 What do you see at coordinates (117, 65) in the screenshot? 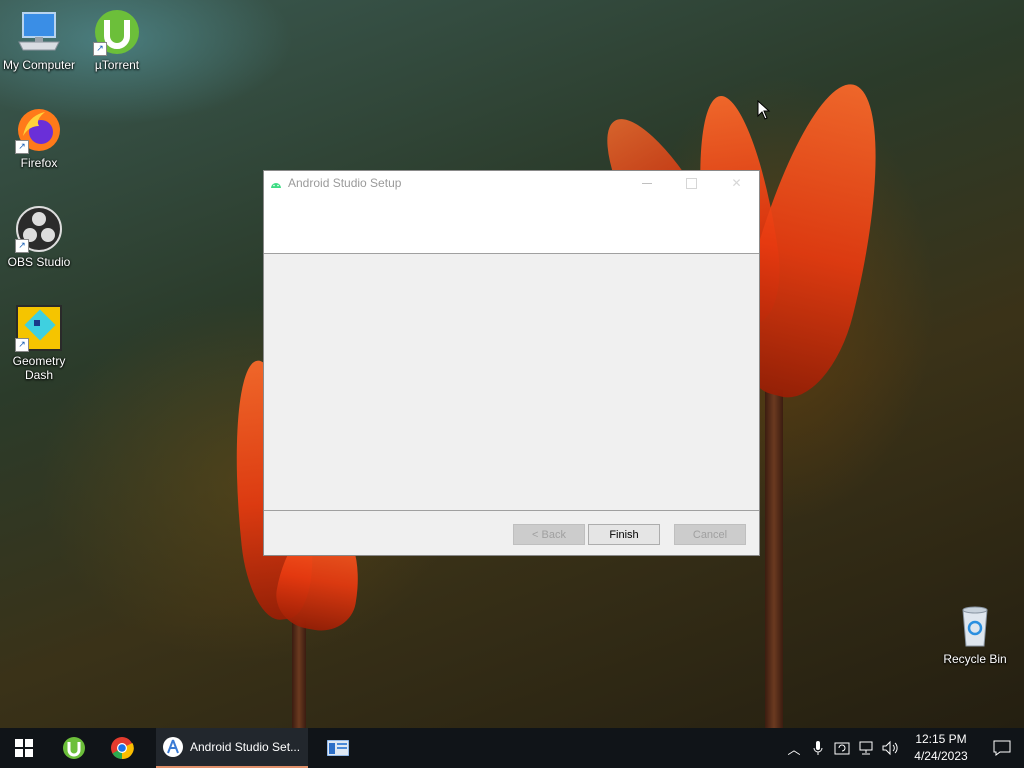
I see `desktop-icon-label: µTorrent` at bounding box center [117, 65].